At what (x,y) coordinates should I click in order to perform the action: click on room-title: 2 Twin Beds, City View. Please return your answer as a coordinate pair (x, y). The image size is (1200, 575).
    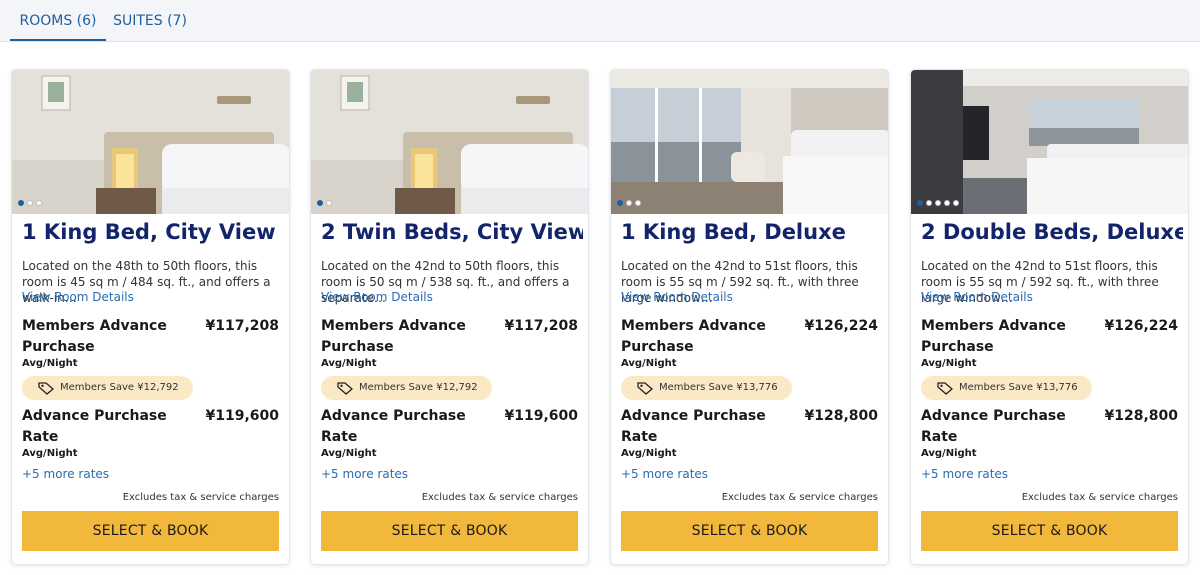
    Looking at the image, I should click on (452, 232).